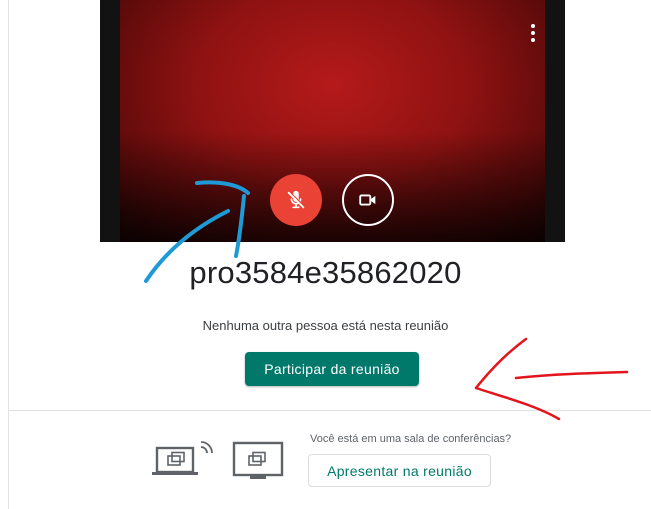  What do you see at coordinates (325, 272) in the screenshot?
I see `meeting-code: pro3584e35862020` at bounding box center [325, 272].